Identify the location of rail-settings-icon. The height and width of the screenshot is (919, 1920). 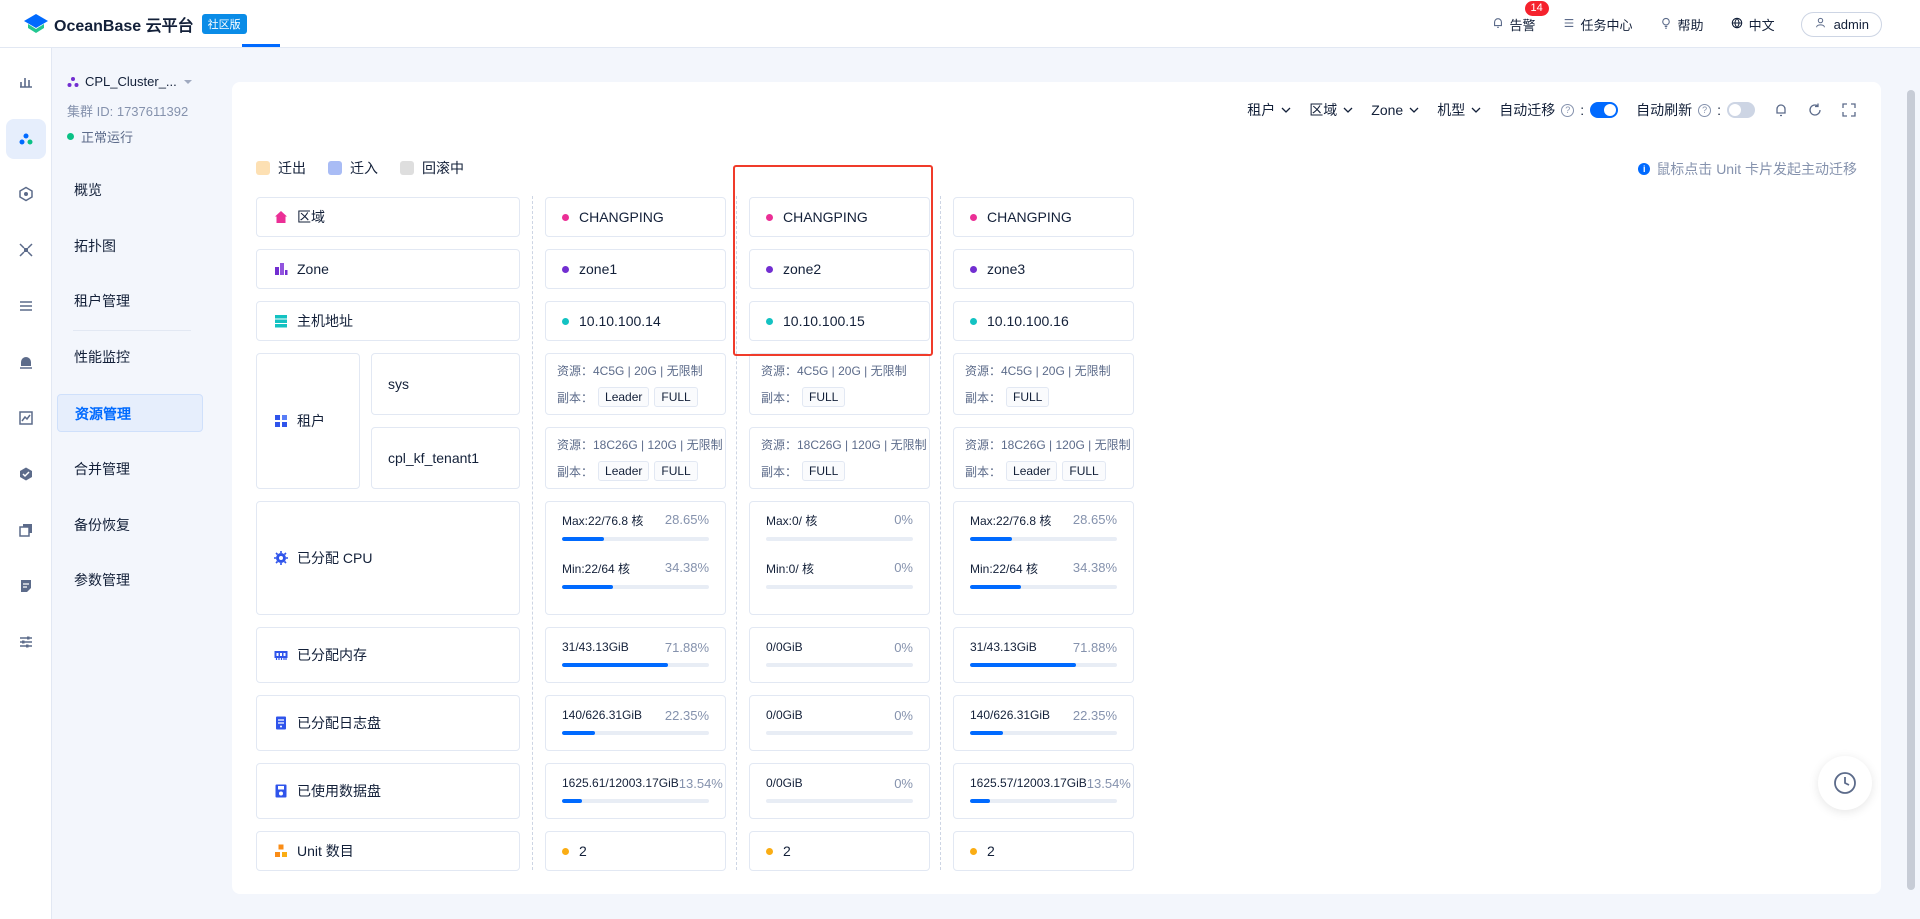
(26, 642).